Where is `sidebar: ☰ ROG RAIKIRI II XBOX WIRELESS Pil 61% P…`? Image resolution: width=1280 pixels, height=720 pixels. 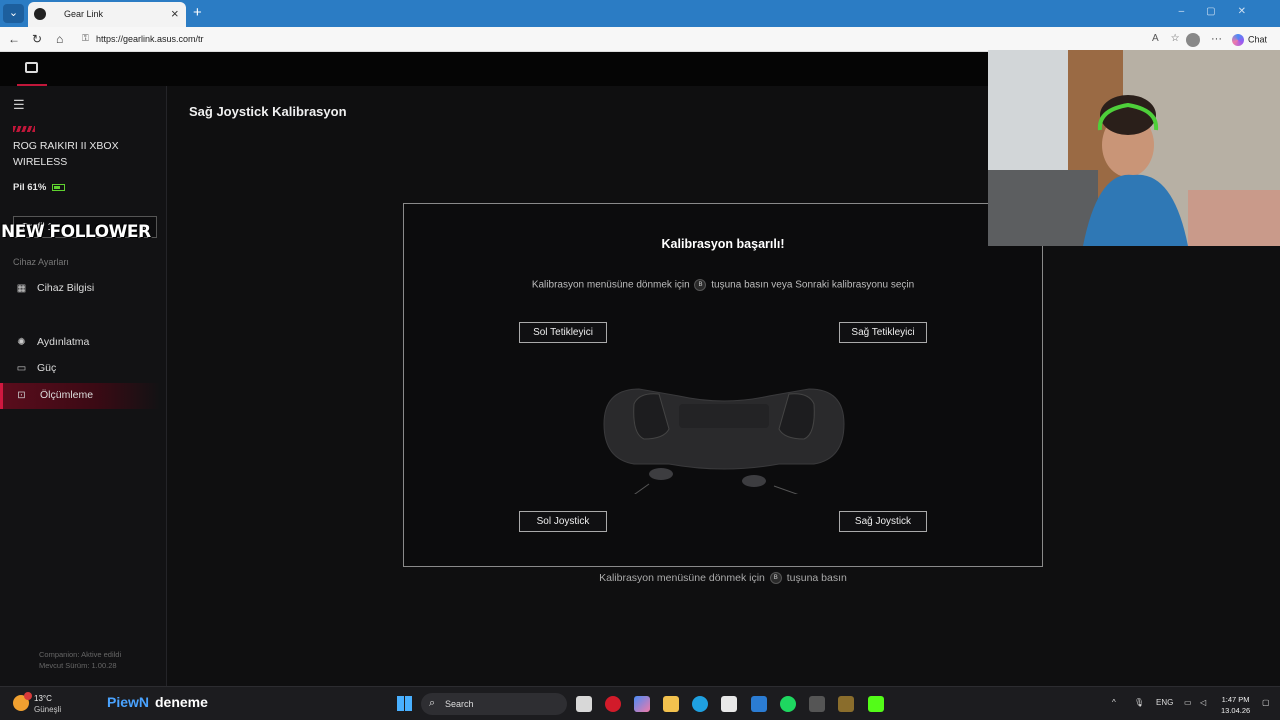
sidebar: ☰ ROG RAIKIRI II XBOX WIRELESS Pil 61% P… is located at coordinates (83, 386).